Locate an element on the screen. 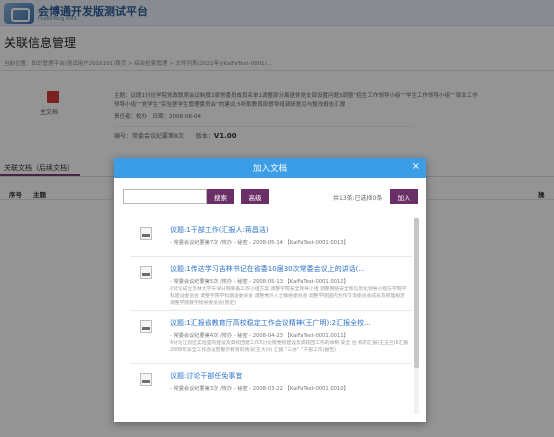 This screenshot has height=437, width=554. list-item-title: 议题:讨论干部任免事宜 is located at coordinates (206, 376).